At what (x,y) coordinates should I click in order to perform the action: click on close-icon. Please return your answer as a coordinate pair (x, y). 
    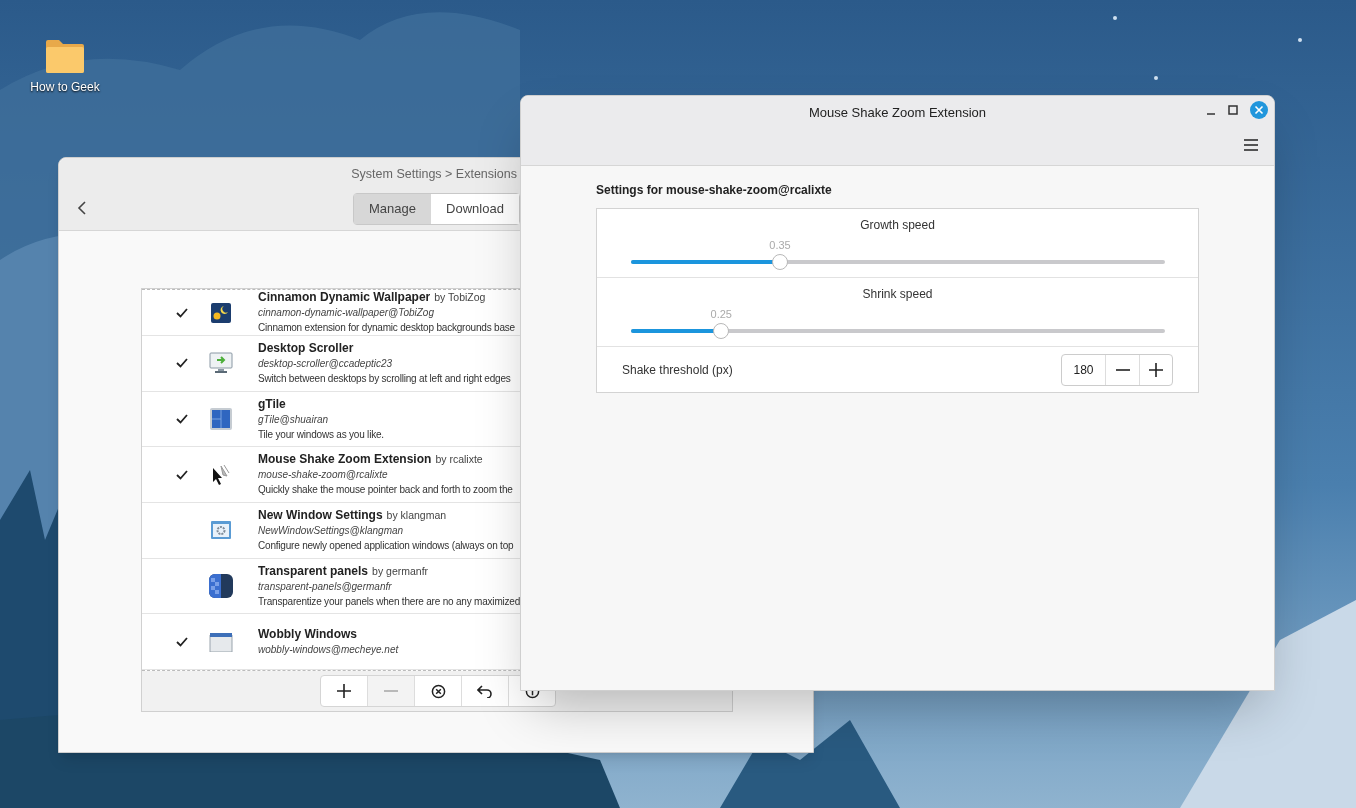
    Looking at the image, I should click on (1259, 110).